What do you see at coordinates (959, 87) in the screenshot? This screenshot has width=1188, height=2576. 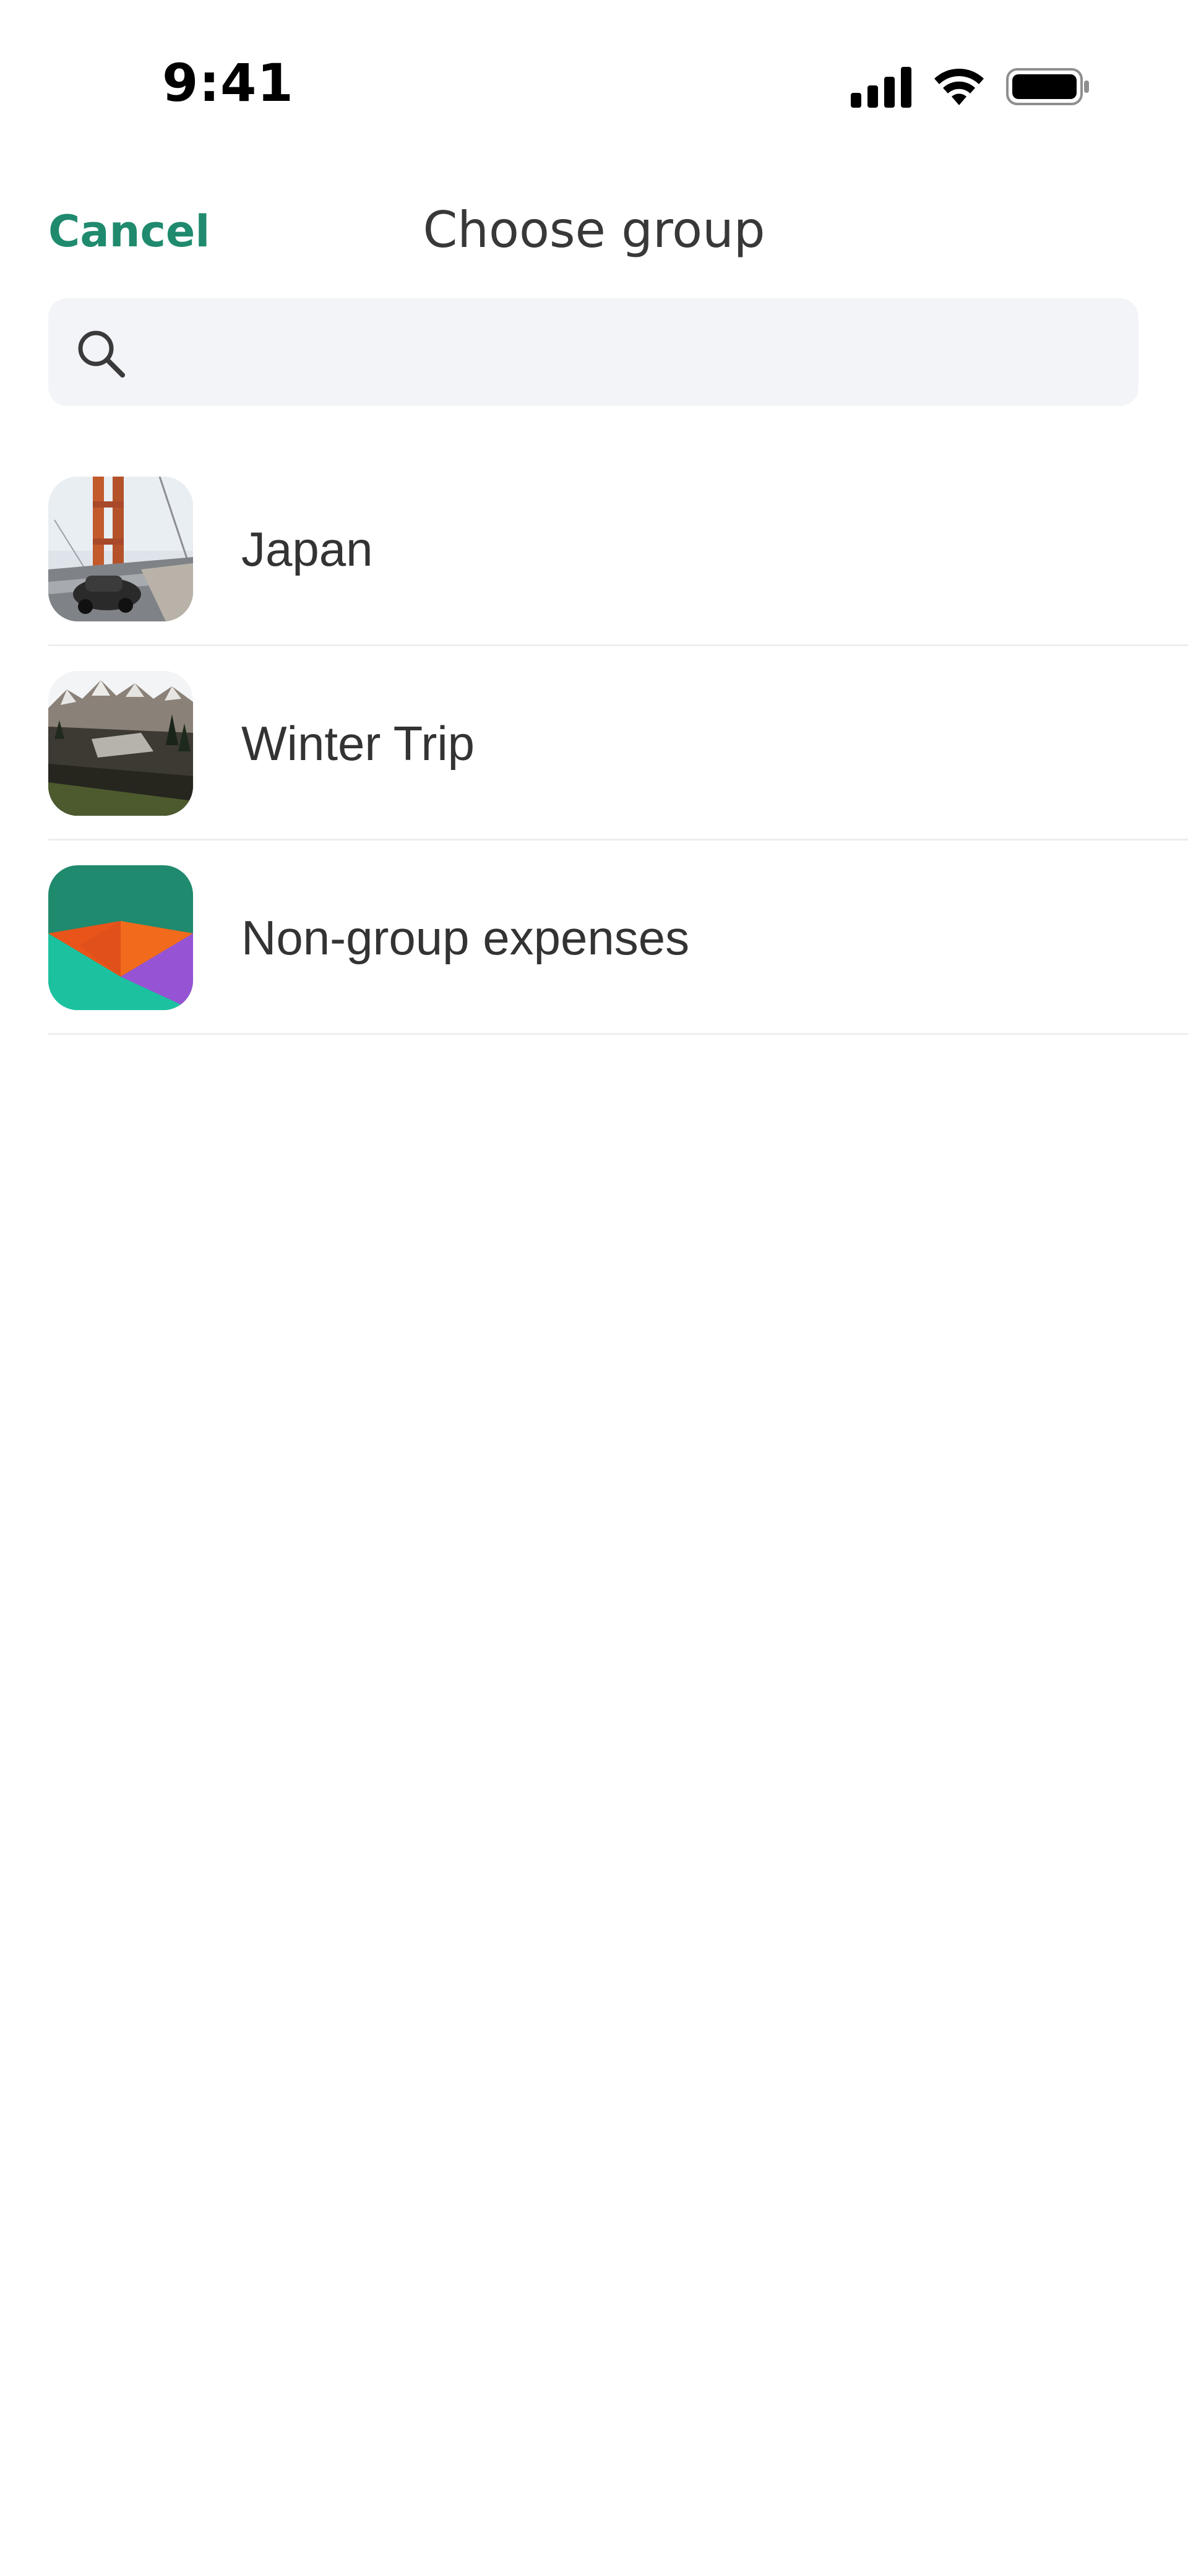 I see `wifi-icon` at bounding box center [959, 87].